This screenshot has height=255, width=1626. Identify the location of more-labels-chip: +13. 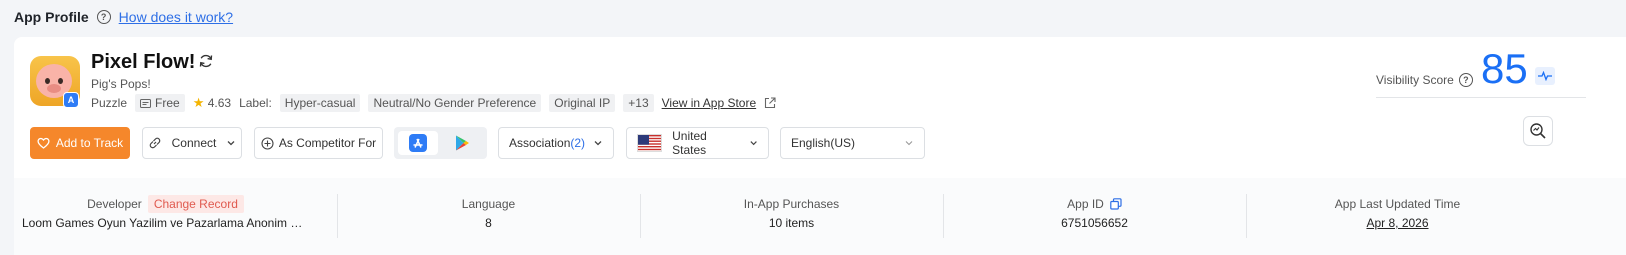
(638, 103).